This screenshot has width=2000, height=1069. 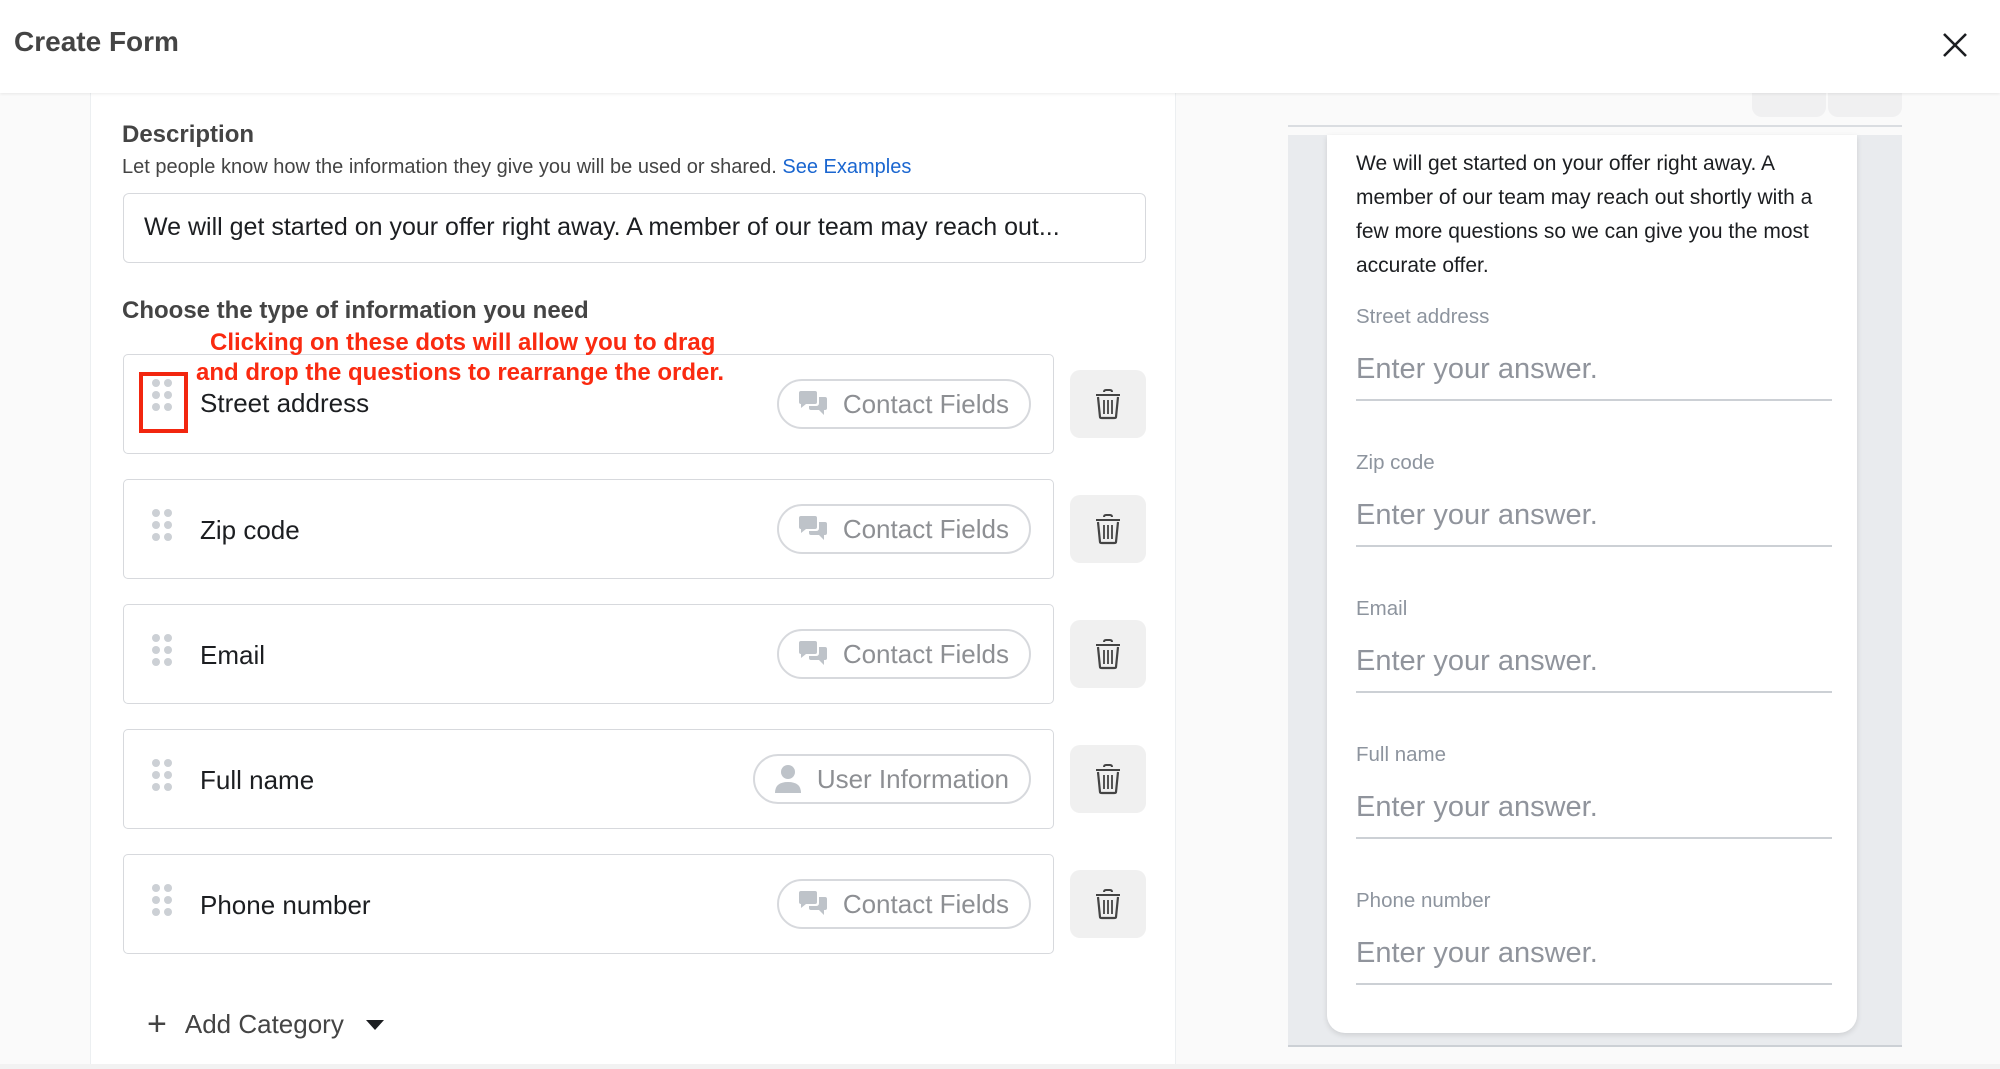 I want to click on question-row: Email Contact Fields, so click(x=588, y=654).